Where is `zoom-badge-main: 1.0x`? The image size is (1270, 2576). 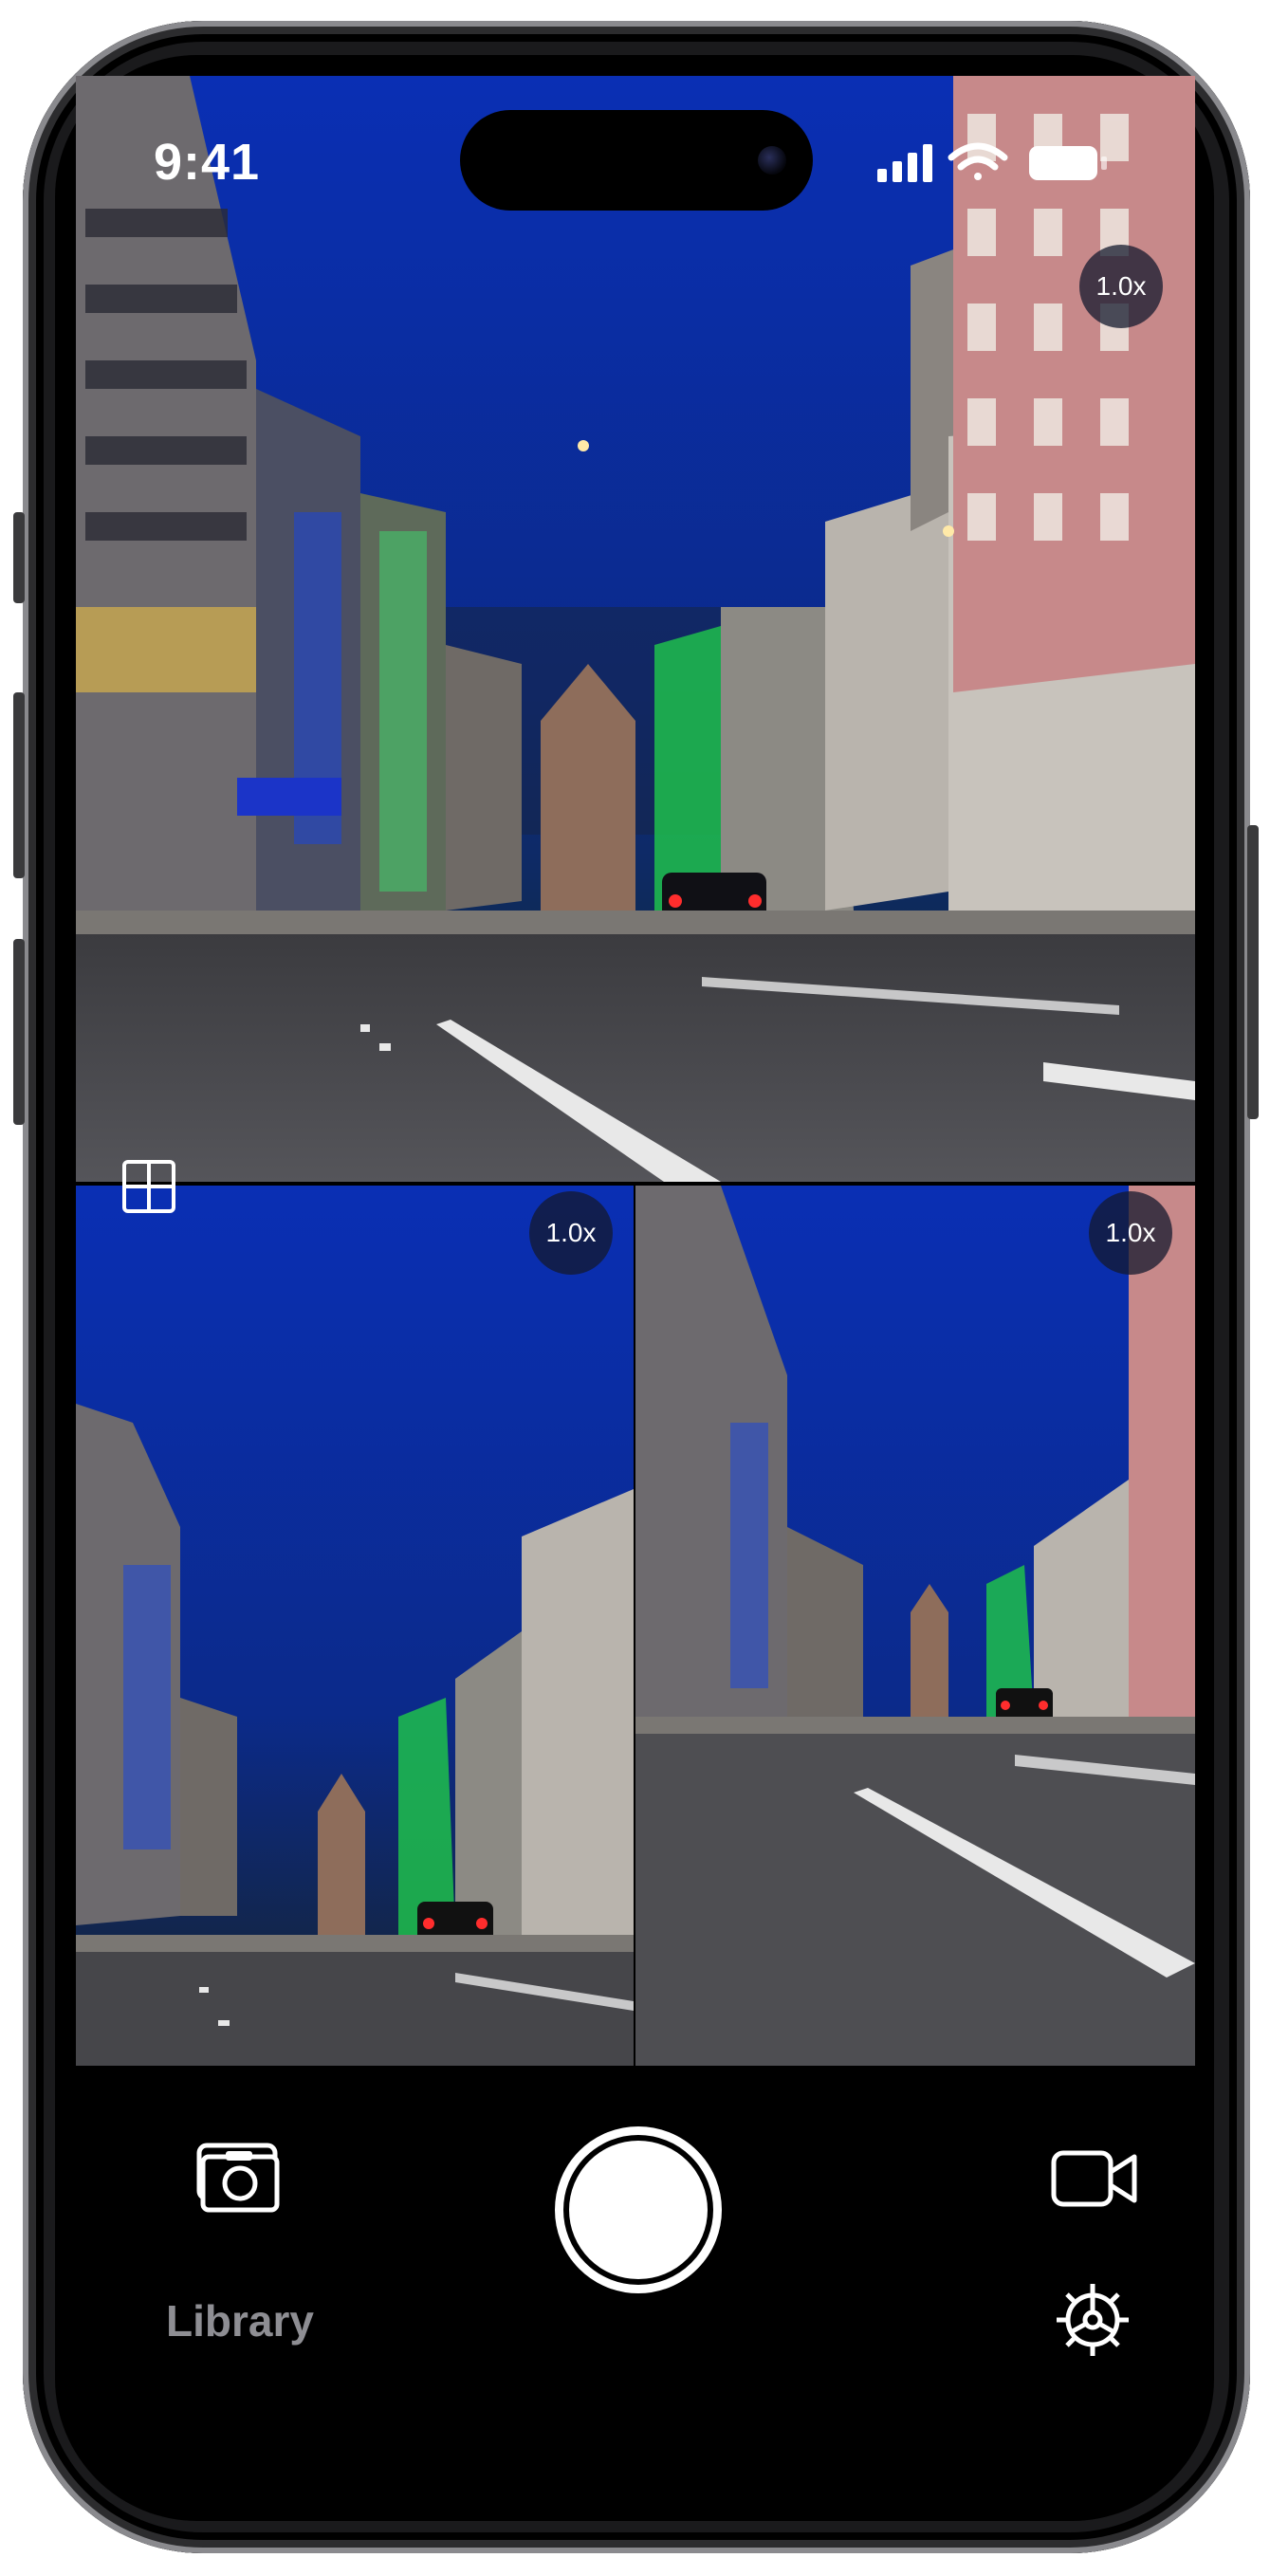 zoom-badge-main: 1.0x is located at coordinates (1121, 286).